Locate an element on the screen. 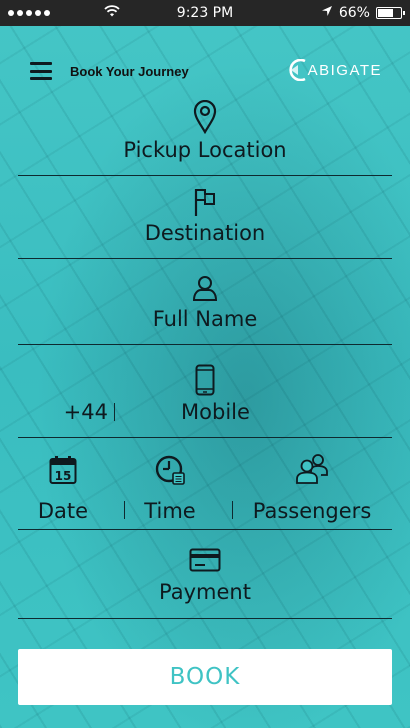 The image size is (410, 728). clock-icon is located at coordinates (170, 470).